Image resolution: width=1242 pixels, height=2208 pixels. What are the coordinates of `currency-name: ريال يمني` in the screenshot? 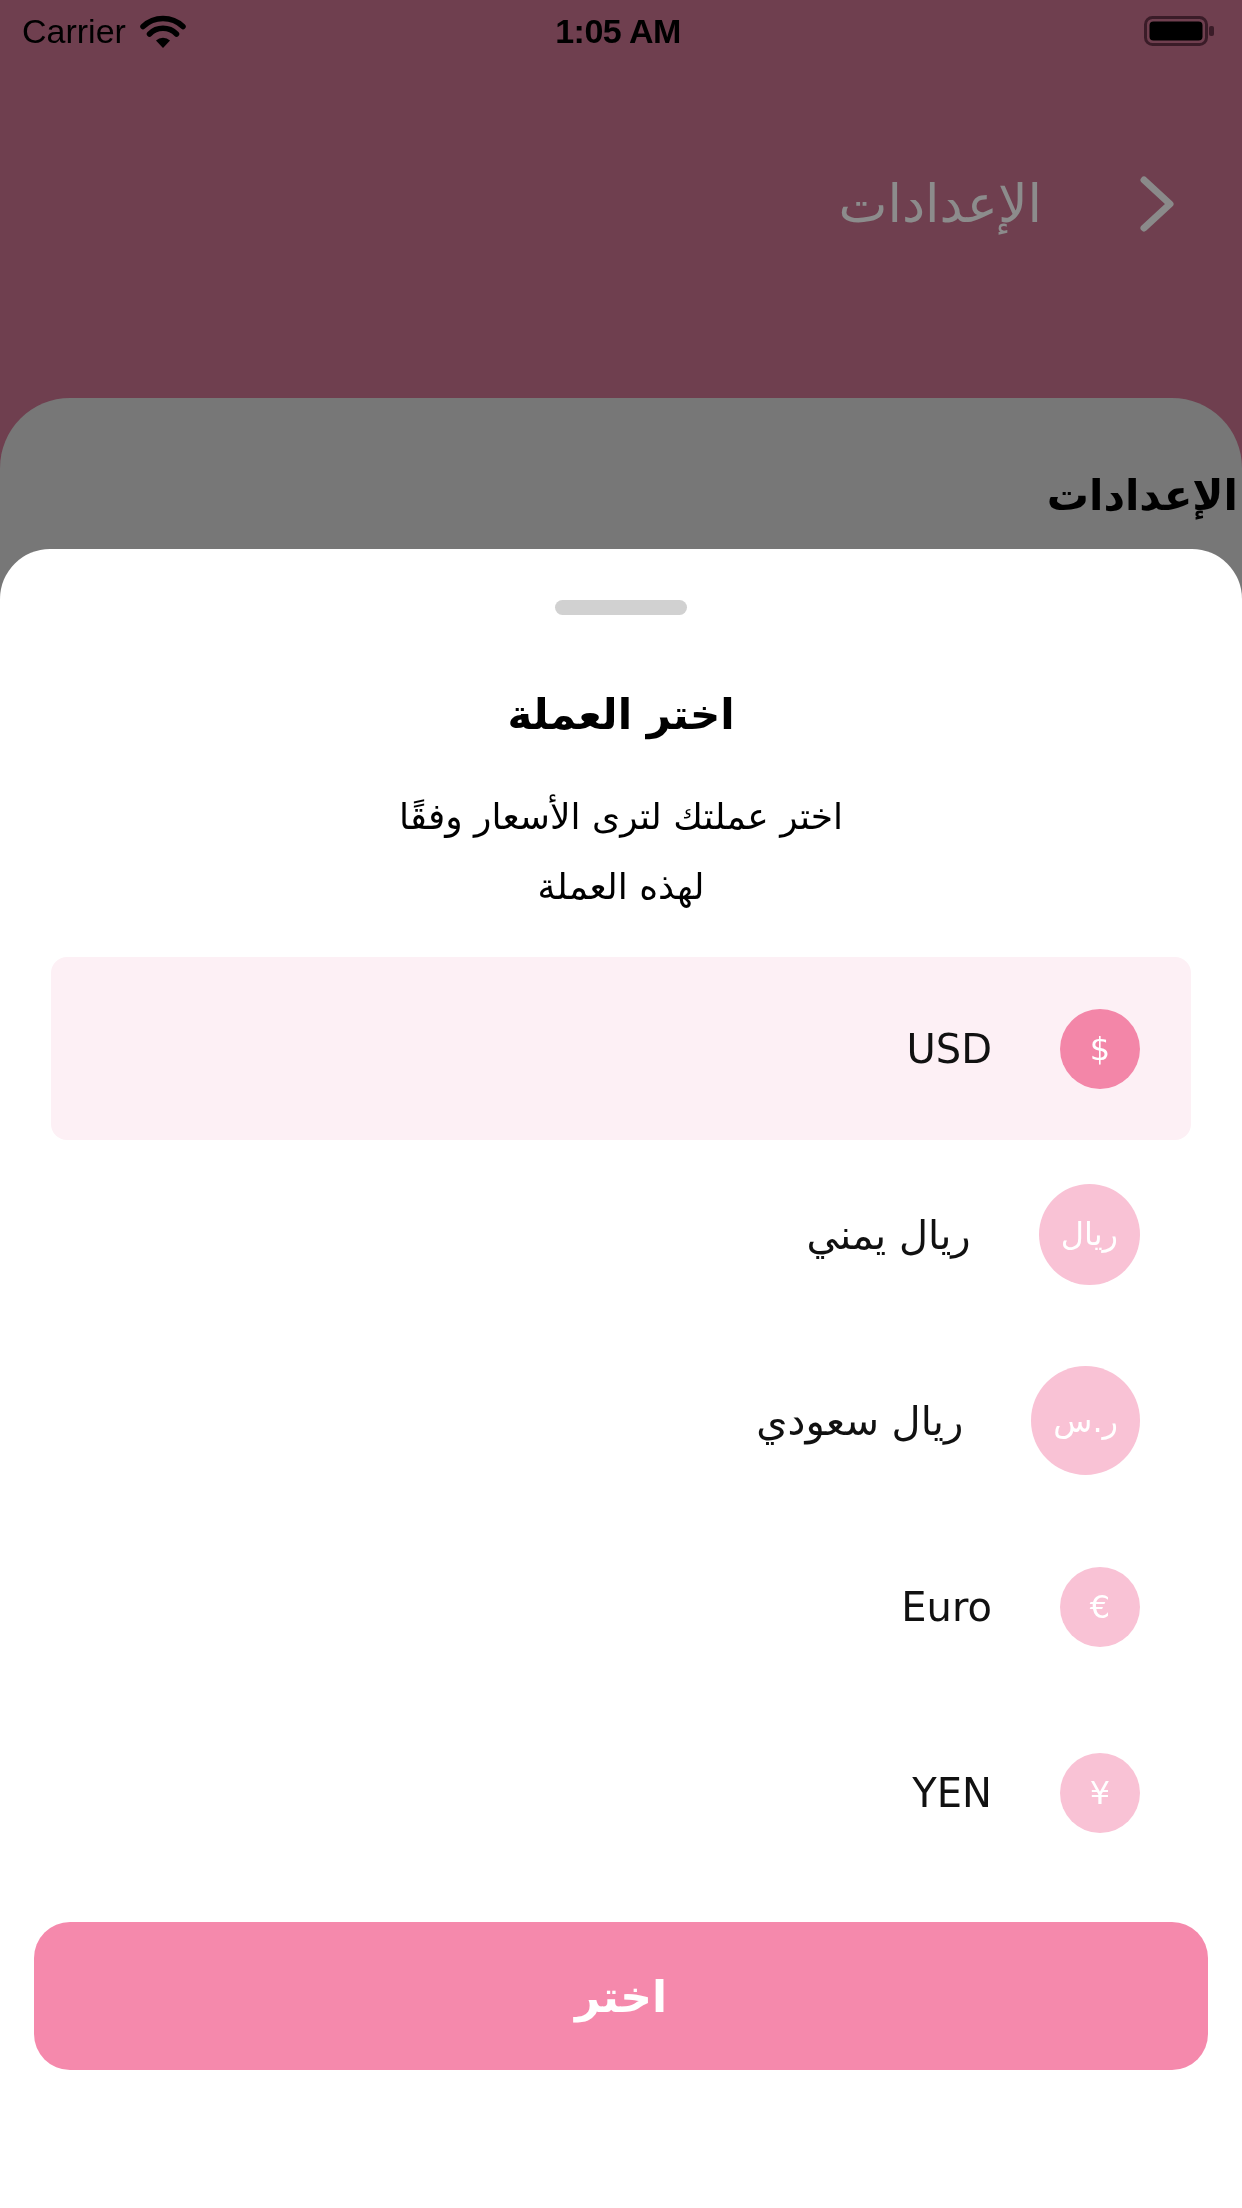 It's located at (888, 1234).